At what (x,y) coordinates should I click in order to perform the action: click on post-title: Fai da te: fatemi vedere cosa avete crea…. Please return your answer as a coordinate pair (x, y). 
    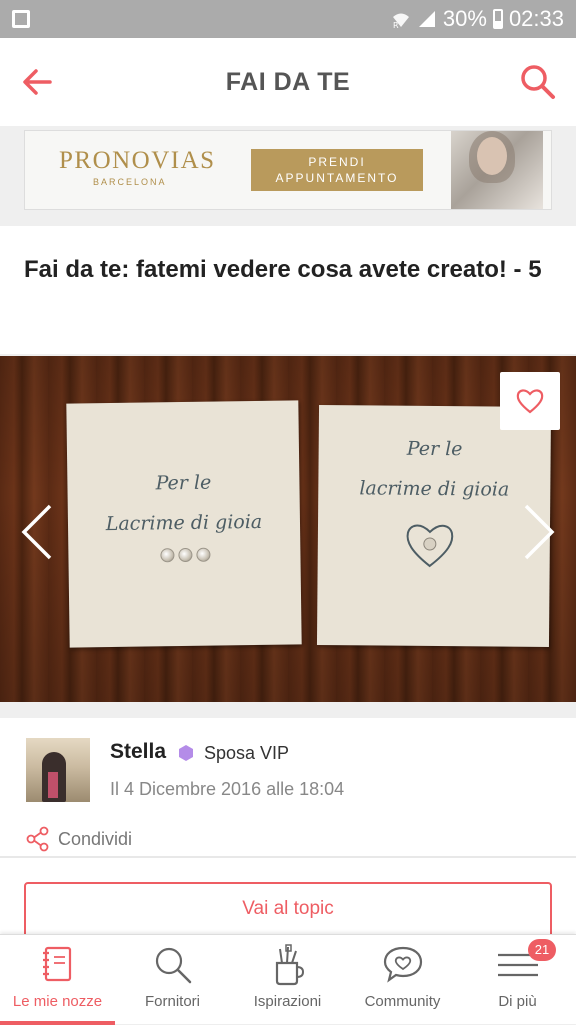
    Looking at the image, I should click on (283, 269).